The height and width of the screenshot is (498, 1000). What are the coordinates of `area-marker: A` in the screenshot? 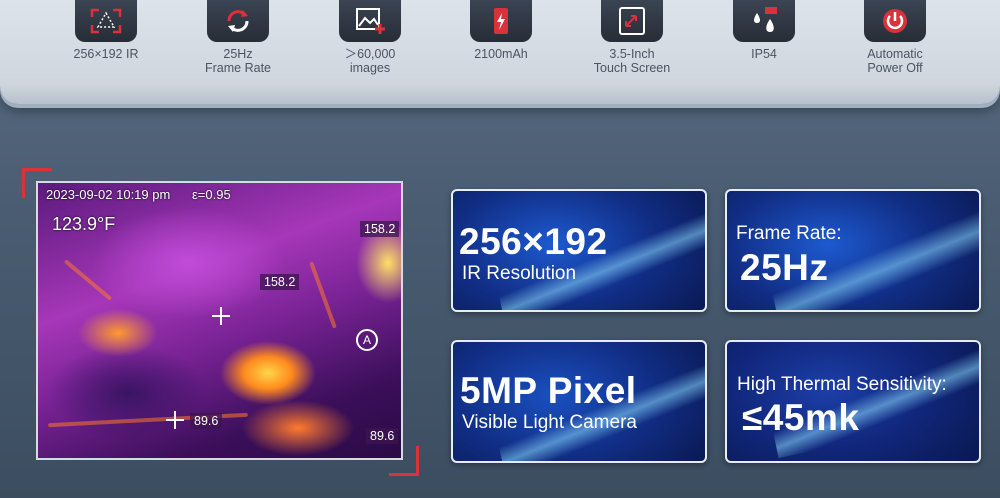 It's located at (367, 340).